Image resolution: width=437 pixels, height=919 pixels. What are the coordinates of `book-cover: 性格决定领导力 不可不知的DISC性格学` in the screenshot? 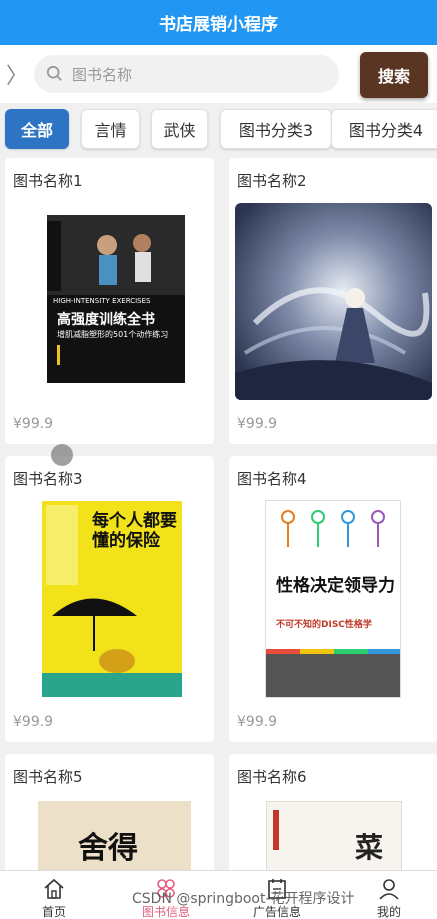 It's located at (333, 599).